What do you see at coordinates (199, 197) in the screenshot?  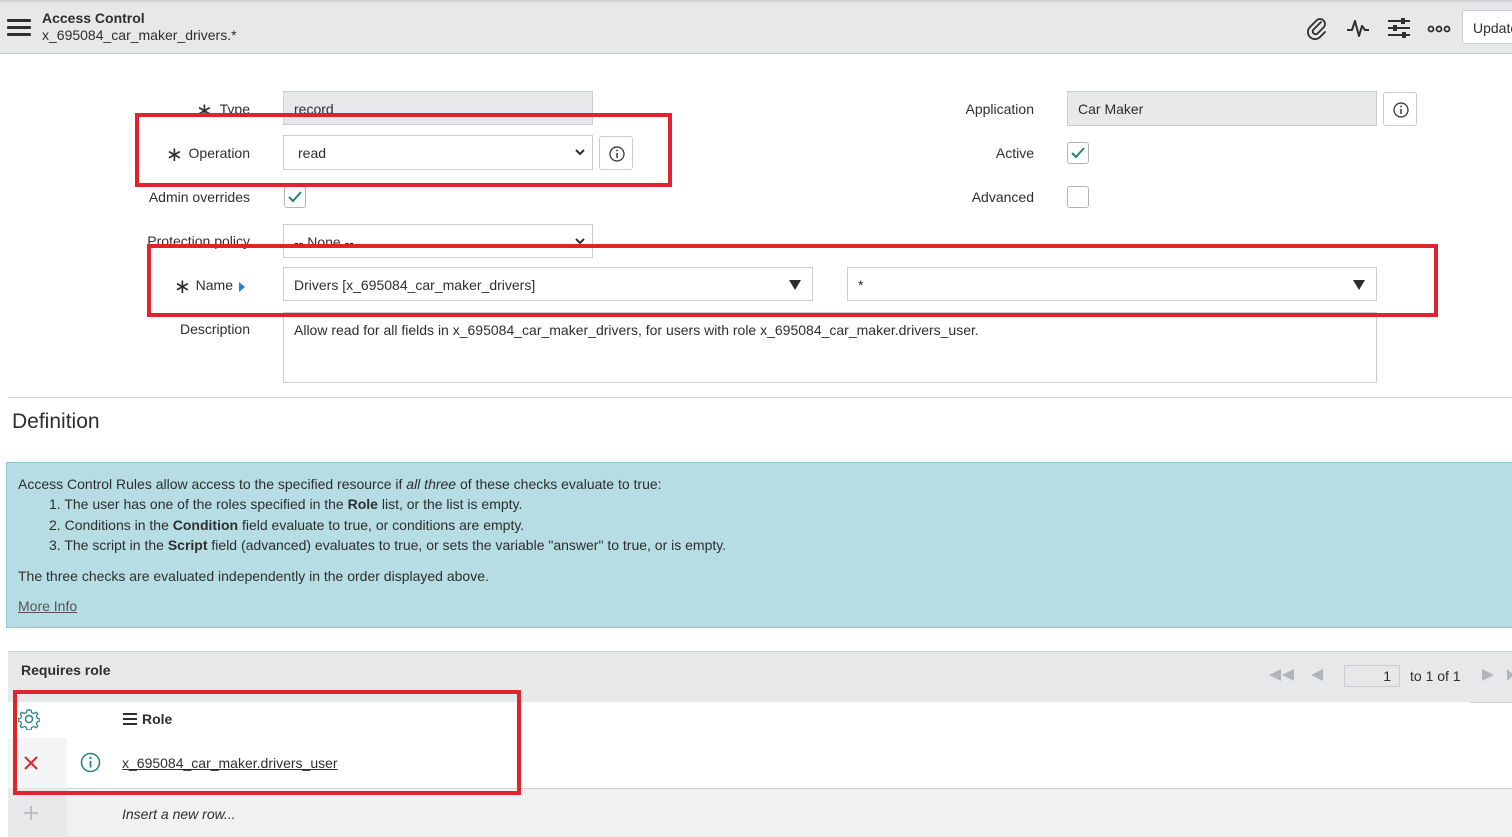 I see `admin-overrides-label: Admin overrides` at bounding box center [199, 197].